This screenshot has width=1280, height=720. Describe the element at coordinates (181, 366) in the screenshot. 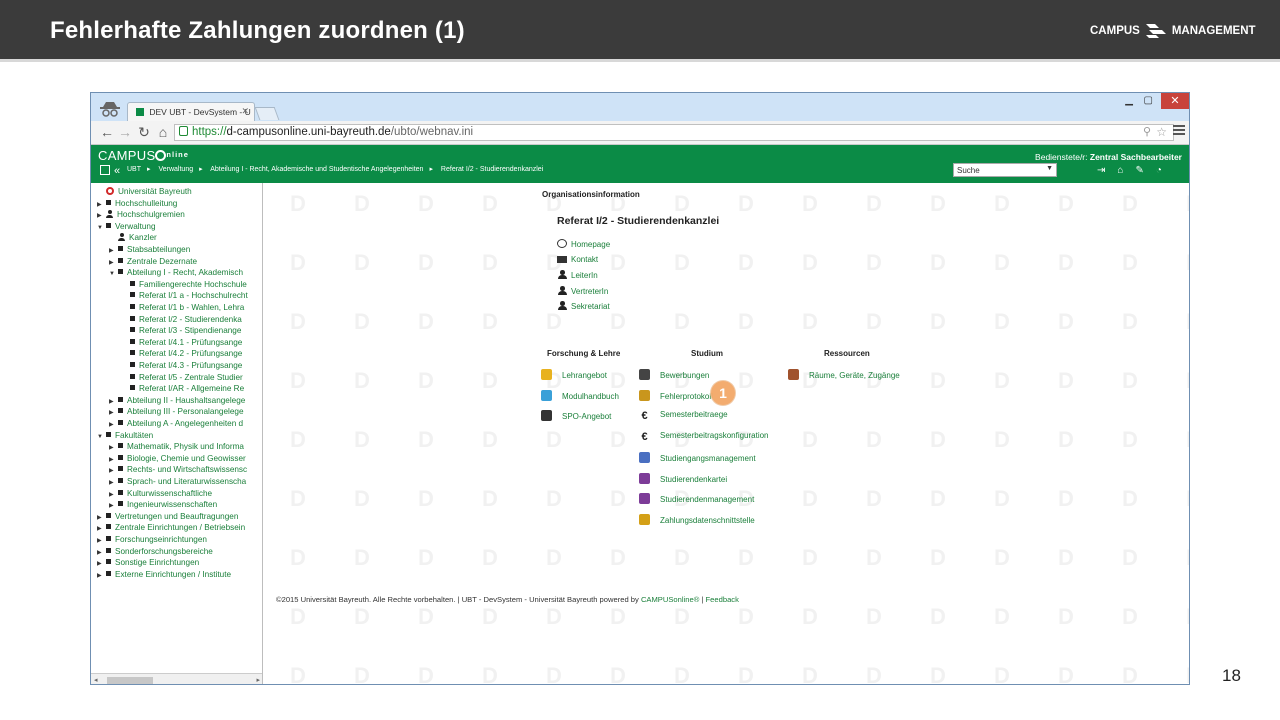

I see `tree-item: Referat I/4.3 - Prüfungsange` at that location.